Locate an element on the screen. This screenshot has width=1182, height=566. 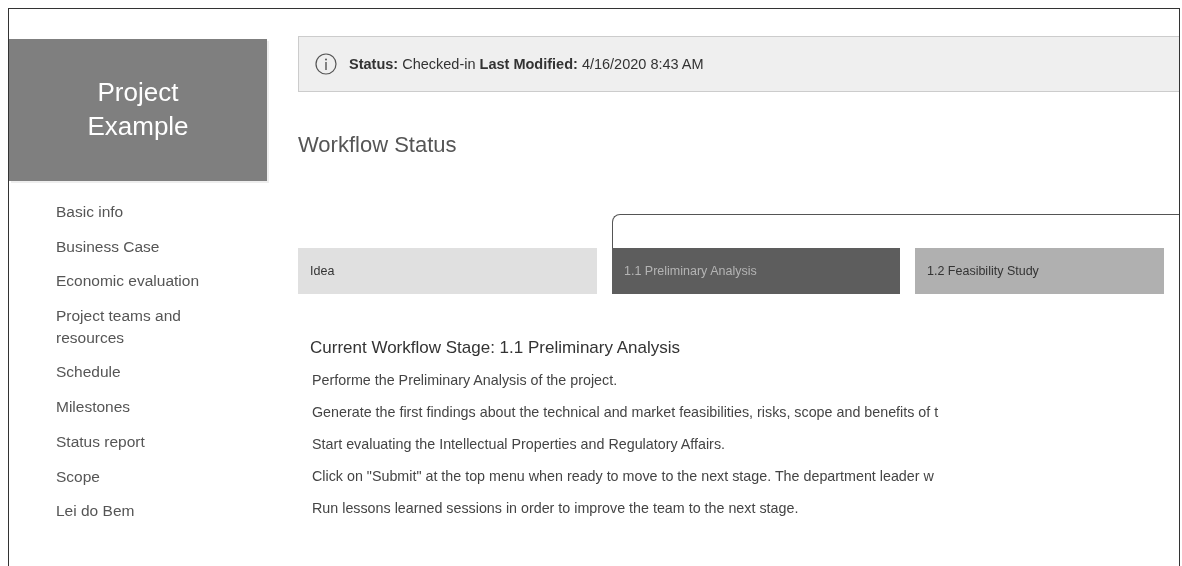
sidebar-link: Status report is located at coordinates (141, 441).